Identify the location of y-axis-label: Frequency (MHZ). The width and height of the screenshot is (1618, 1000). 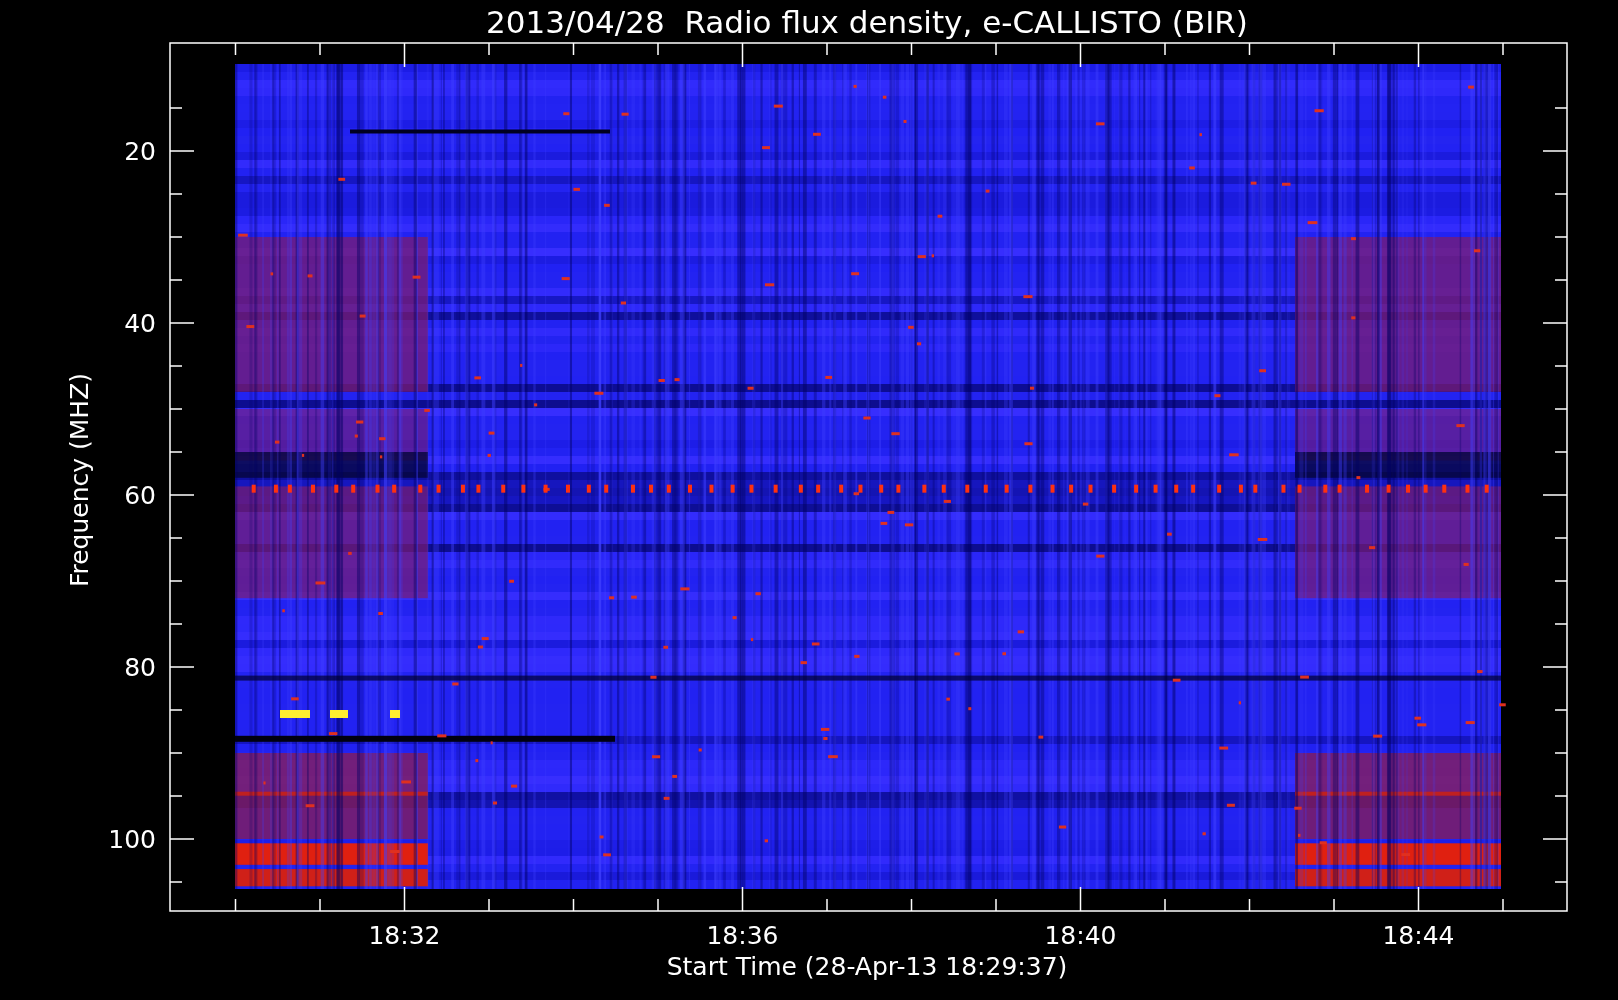
(79, 480).